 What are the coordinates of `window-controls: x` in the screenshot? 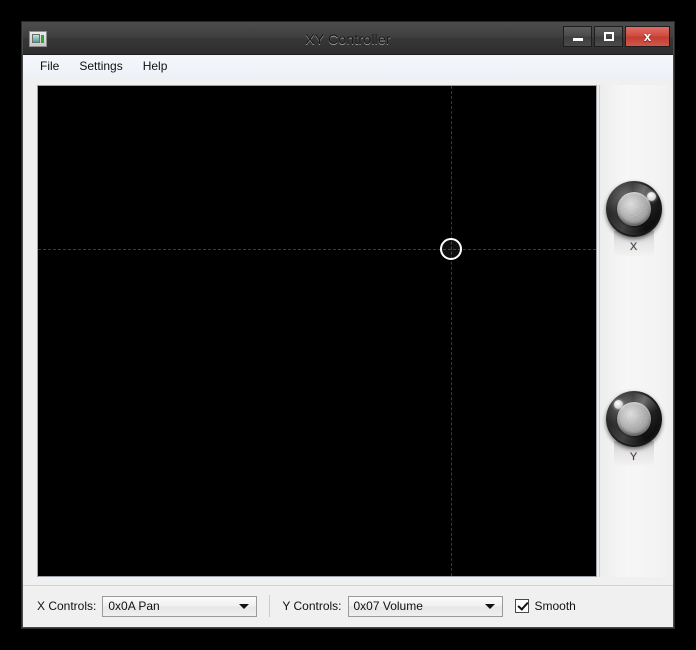 It's located at (616, 36).